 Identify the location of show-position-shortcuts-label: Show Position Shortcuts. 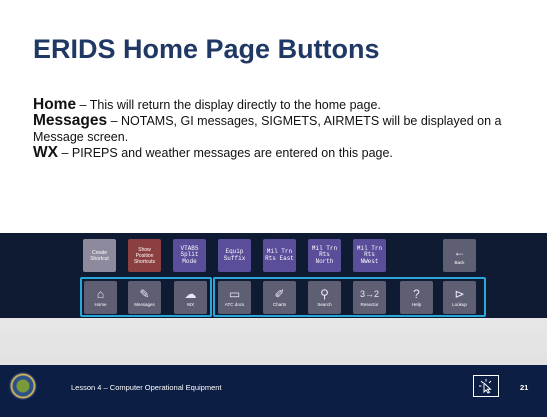
(144, 255).